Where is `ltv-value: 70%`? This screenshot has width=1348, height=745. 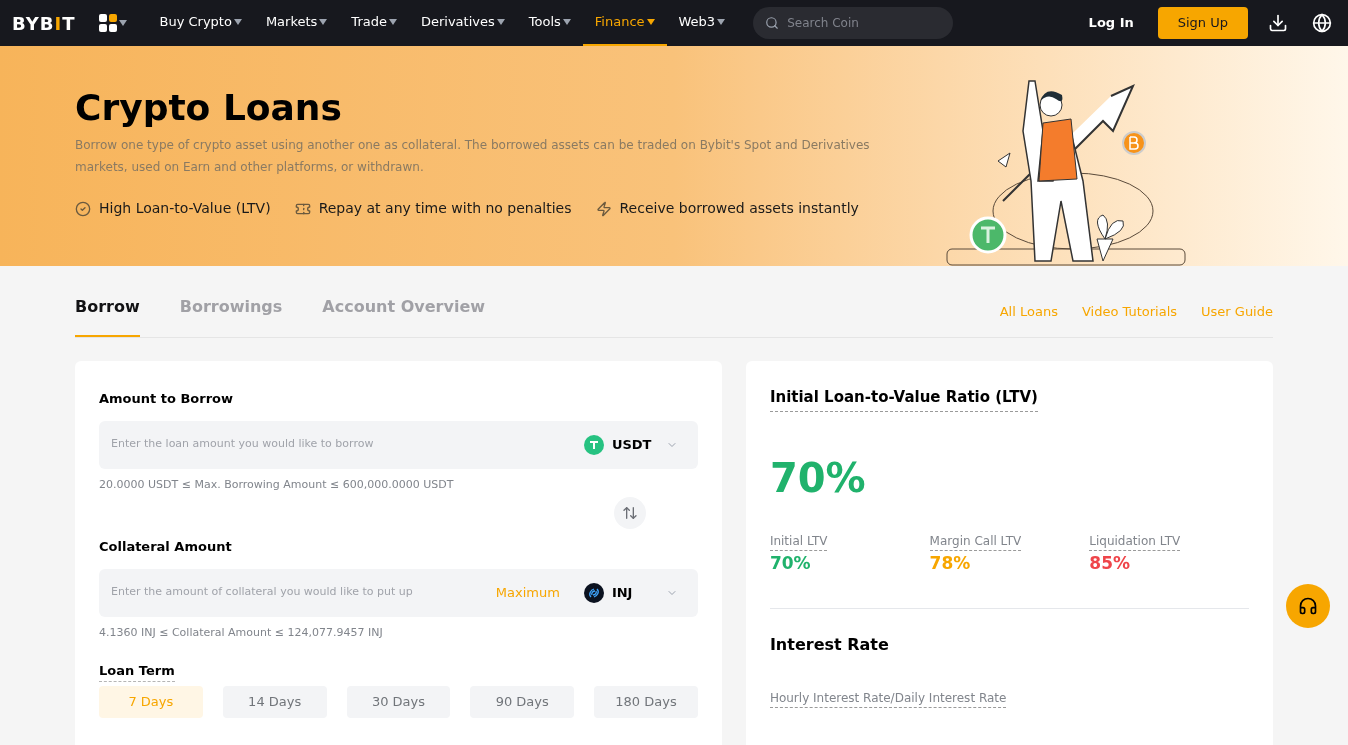
ltv-value: 70% is located at coordinates (818, 478).